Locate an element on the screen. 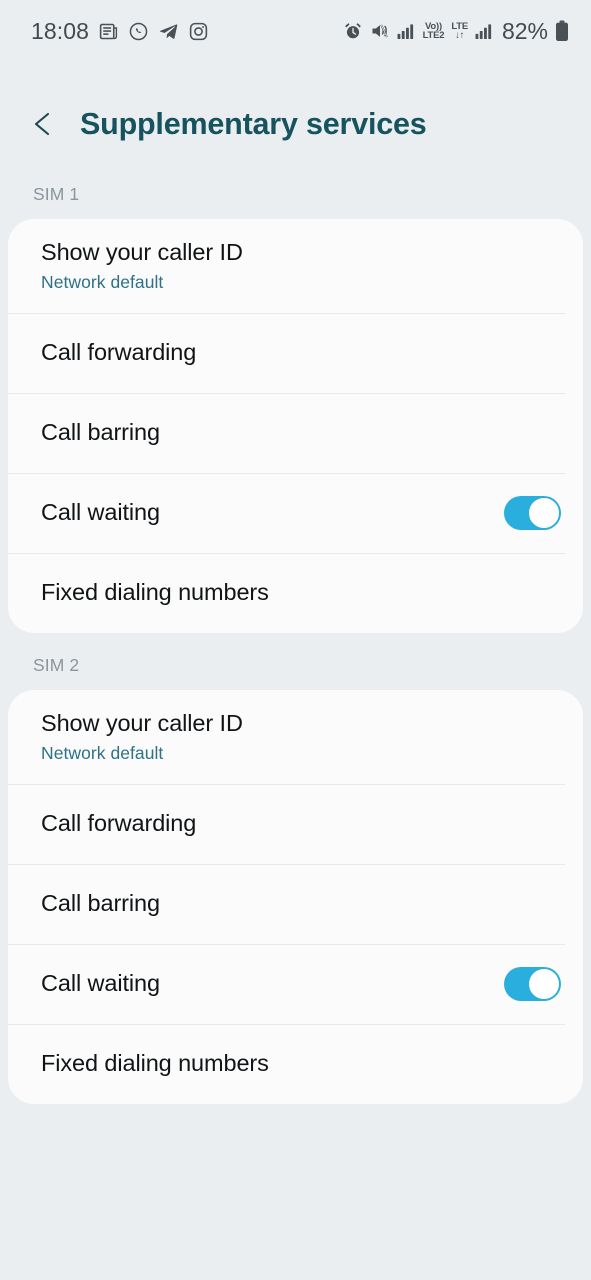 This screenshot has height=1280, width=591. news-icon is located at coordinates (108, 31).